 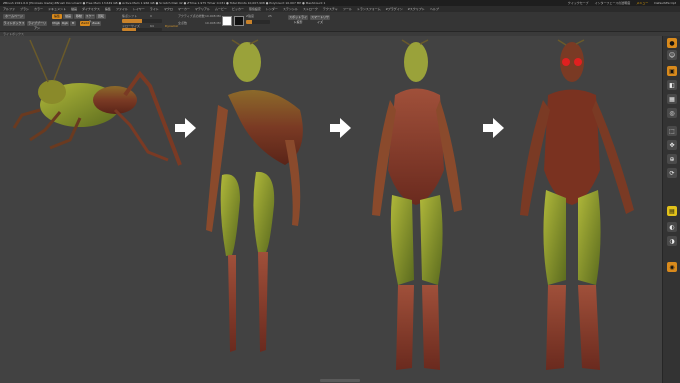 I want to click on parts-model, so click(x=254, y=195).